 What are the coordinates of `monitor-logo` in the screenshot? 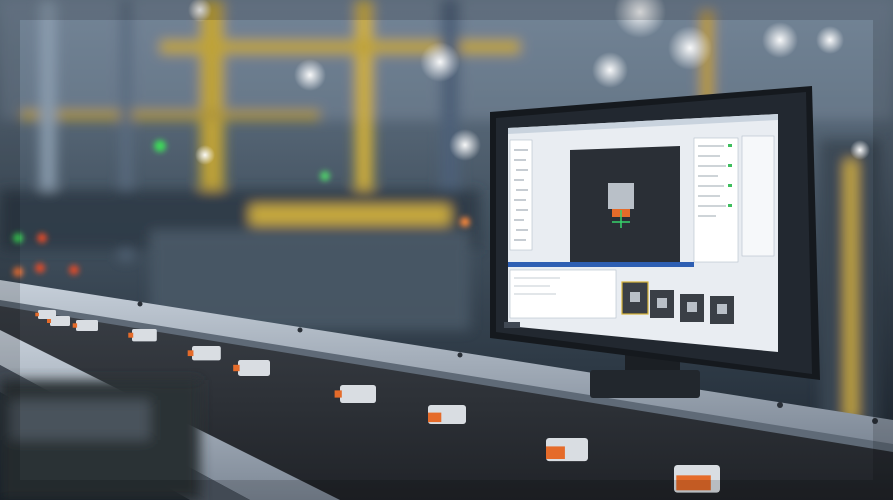 It's located at (512, 325).